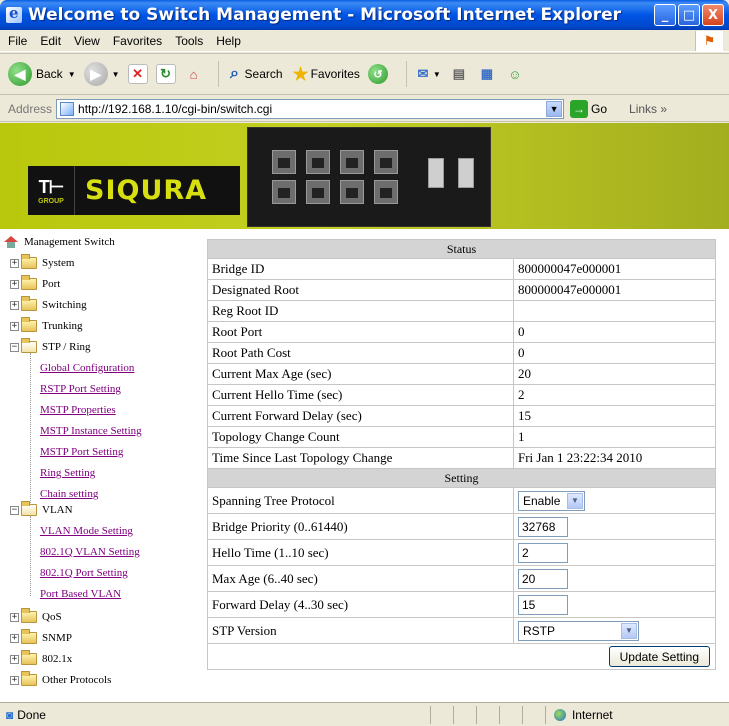  I want to click on tree-link-mstp-properties: MSTP Properties, so click(78, 410).